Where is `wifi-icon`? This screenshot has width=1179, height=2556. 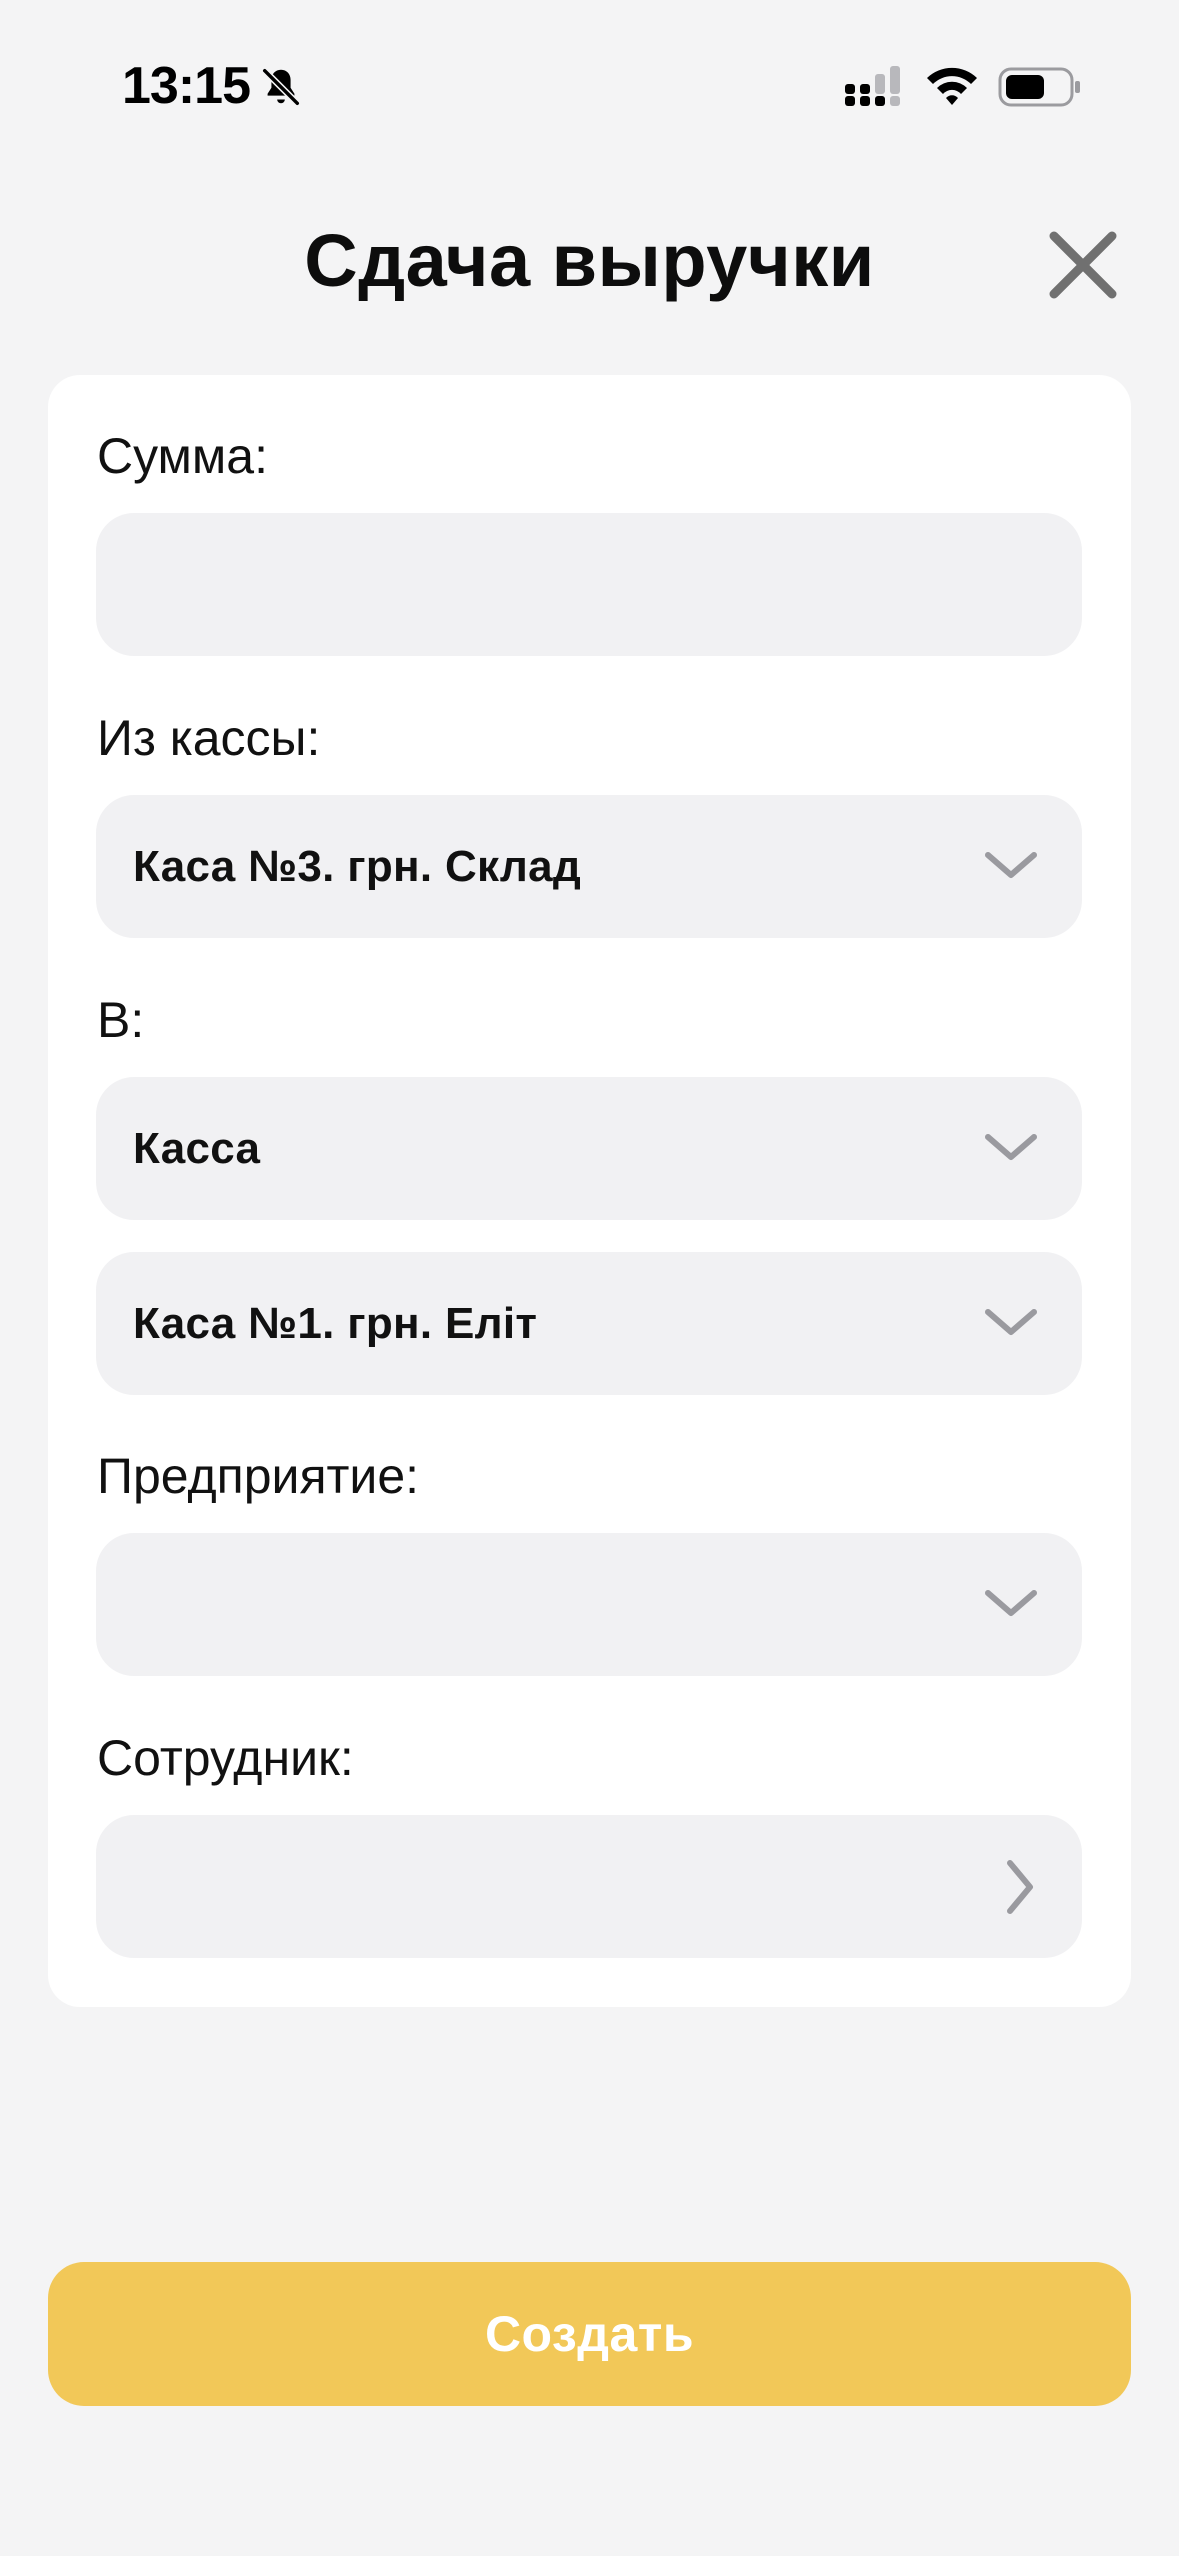
wifi-icon is located at coordinates (952, 86).